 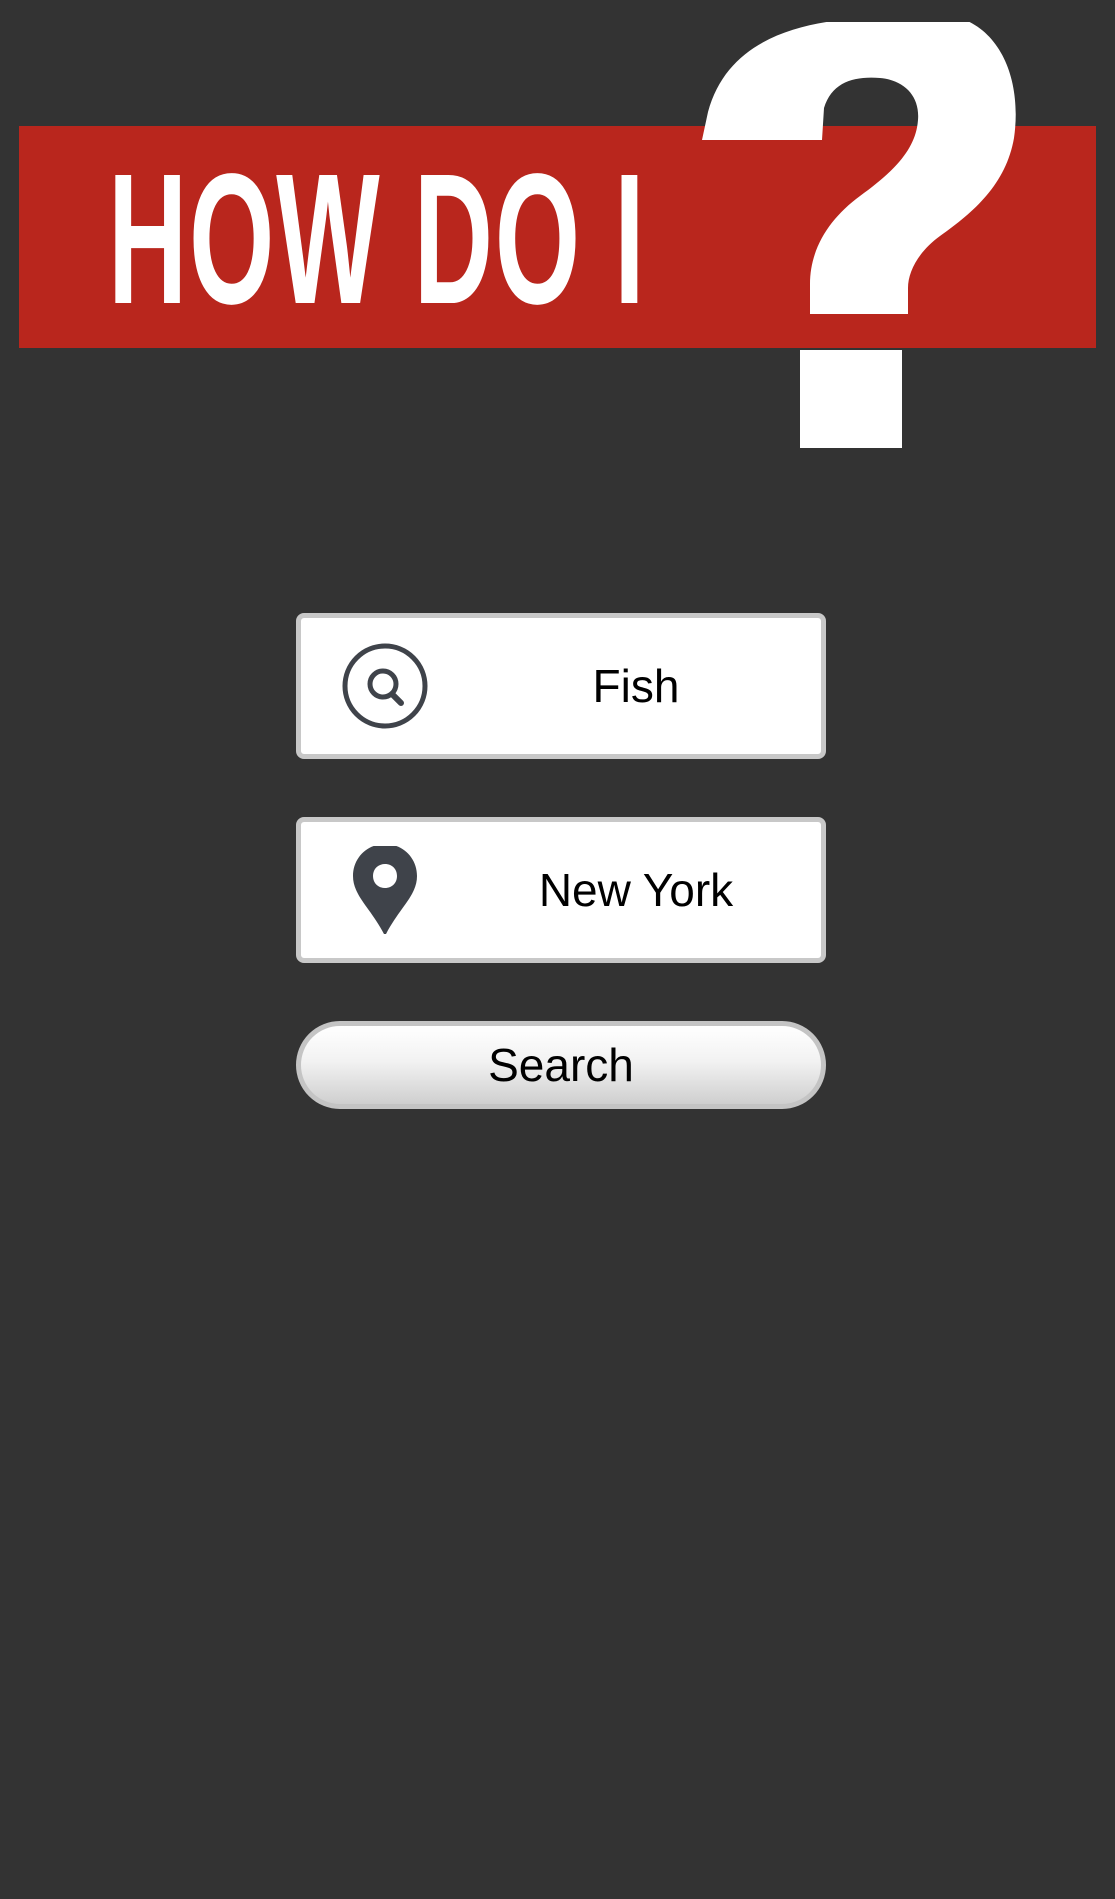 I want to click on search-icon, so click(x=385, y=686).